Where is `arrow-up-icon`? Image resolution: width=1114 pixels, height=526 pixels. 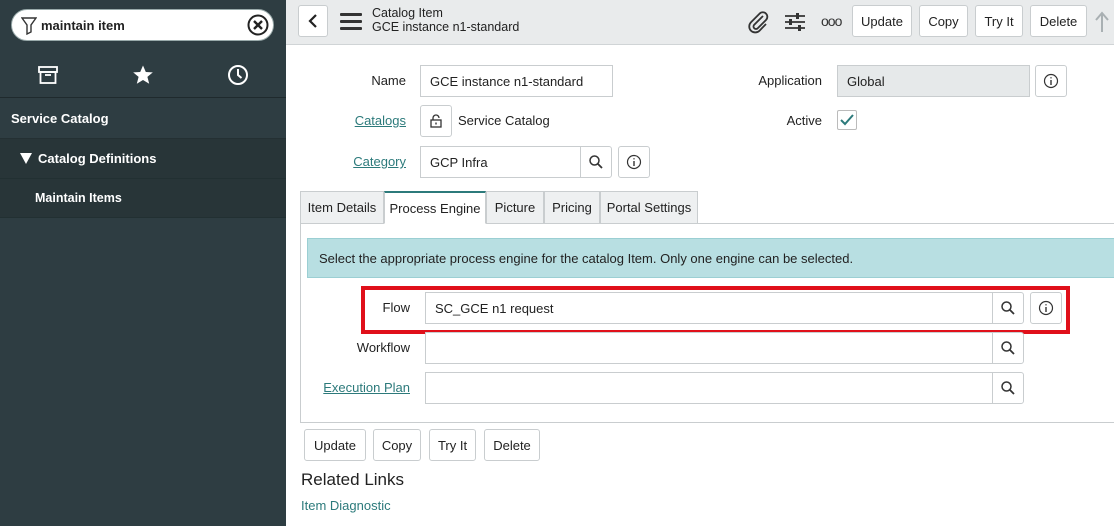
arrow-up-icon is located at coordinates (1102, 22).